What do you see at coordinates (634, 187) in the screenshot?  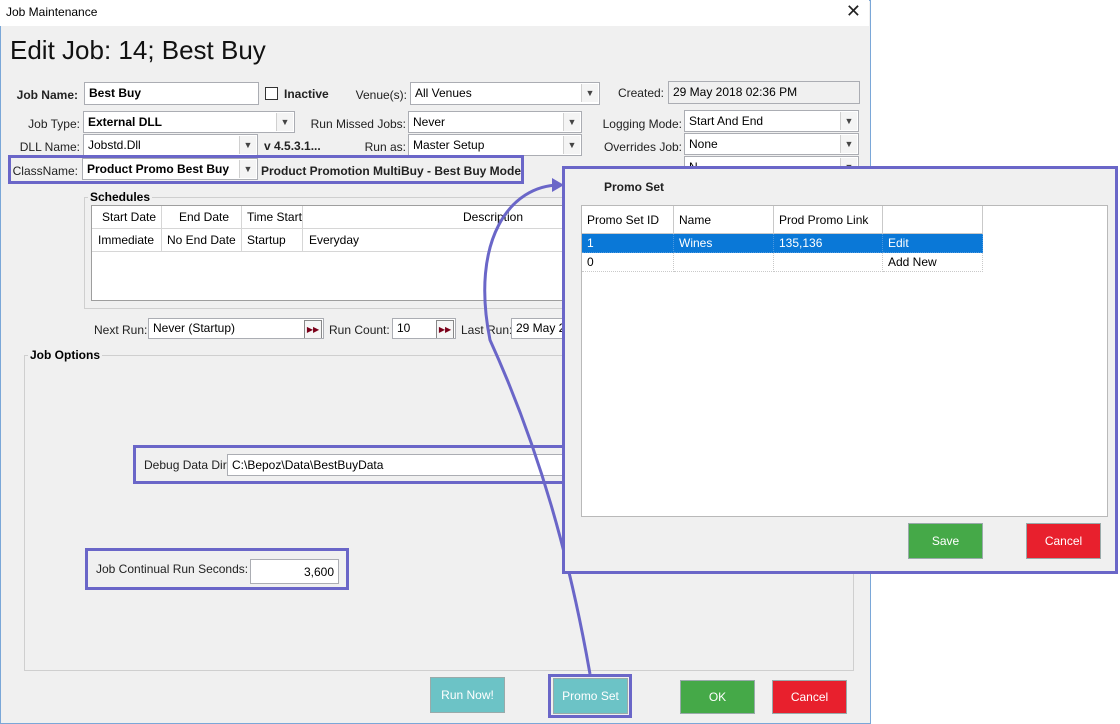 I see `promo-set-title: Promo Set` at bounding box center [634, 187].